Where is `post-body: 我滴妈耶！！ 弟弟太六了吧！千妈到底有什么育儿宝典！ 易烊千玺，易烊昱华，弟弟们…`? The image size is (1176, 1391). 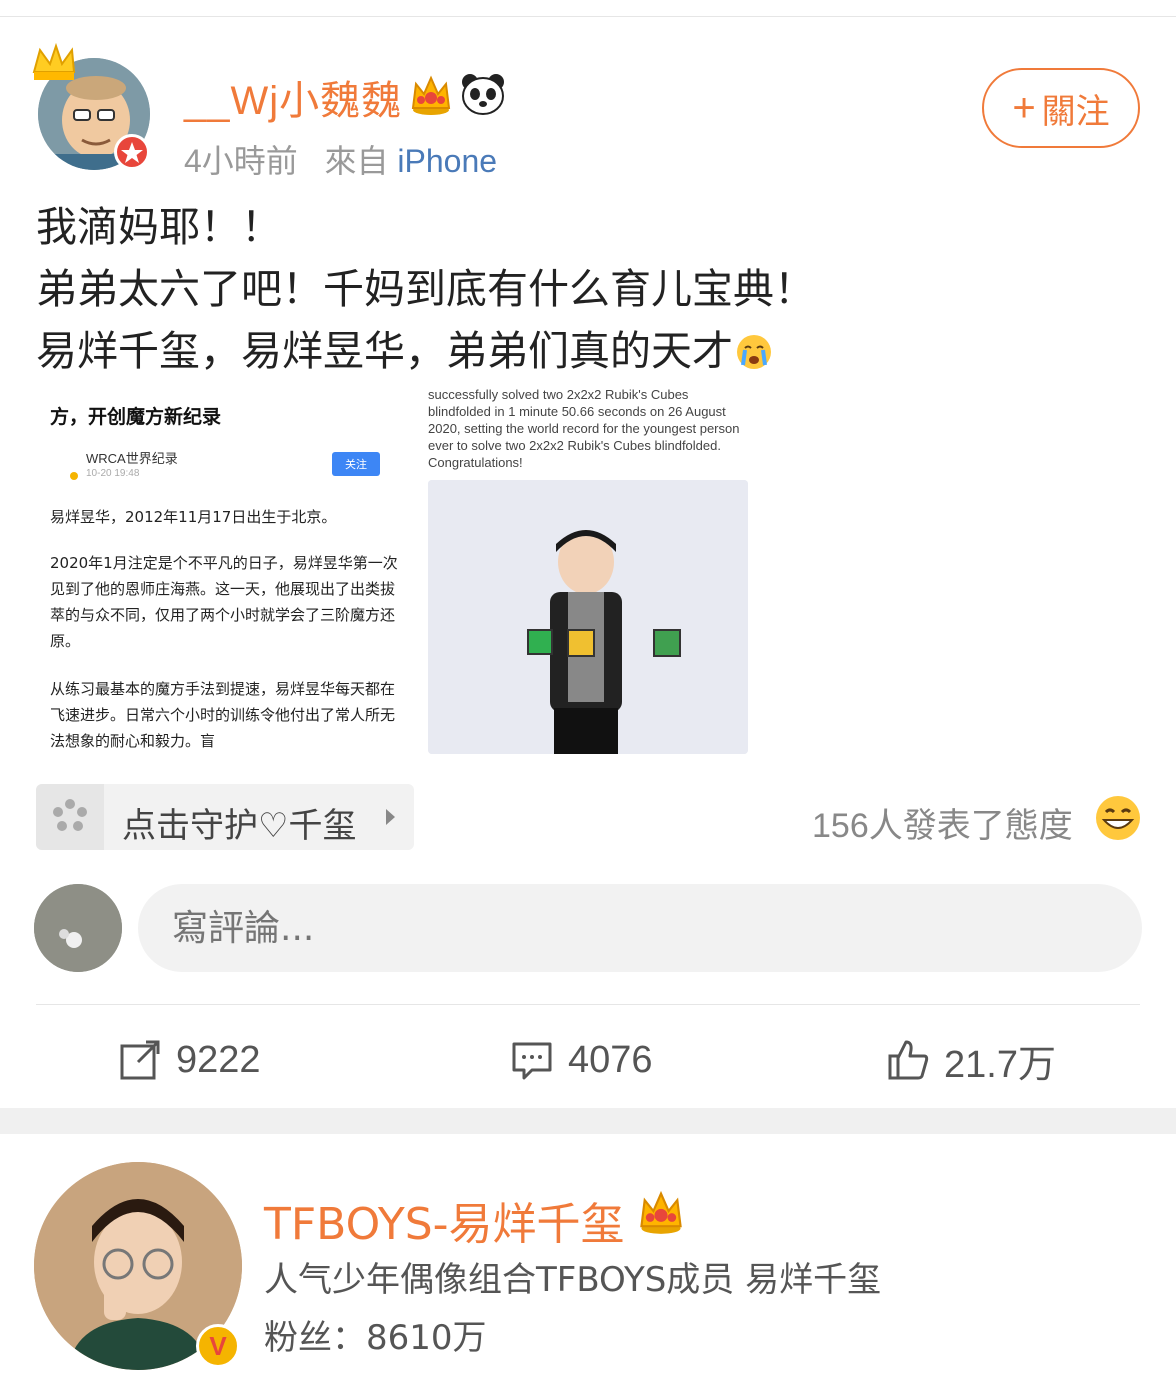
post-body: 我滴妈耶！！ 弟弟太六了吧！千妈到底有什么育儿宝典！ 易烊千玺，易烊昱华，弟弟们… is located at coordinates (425, 289).